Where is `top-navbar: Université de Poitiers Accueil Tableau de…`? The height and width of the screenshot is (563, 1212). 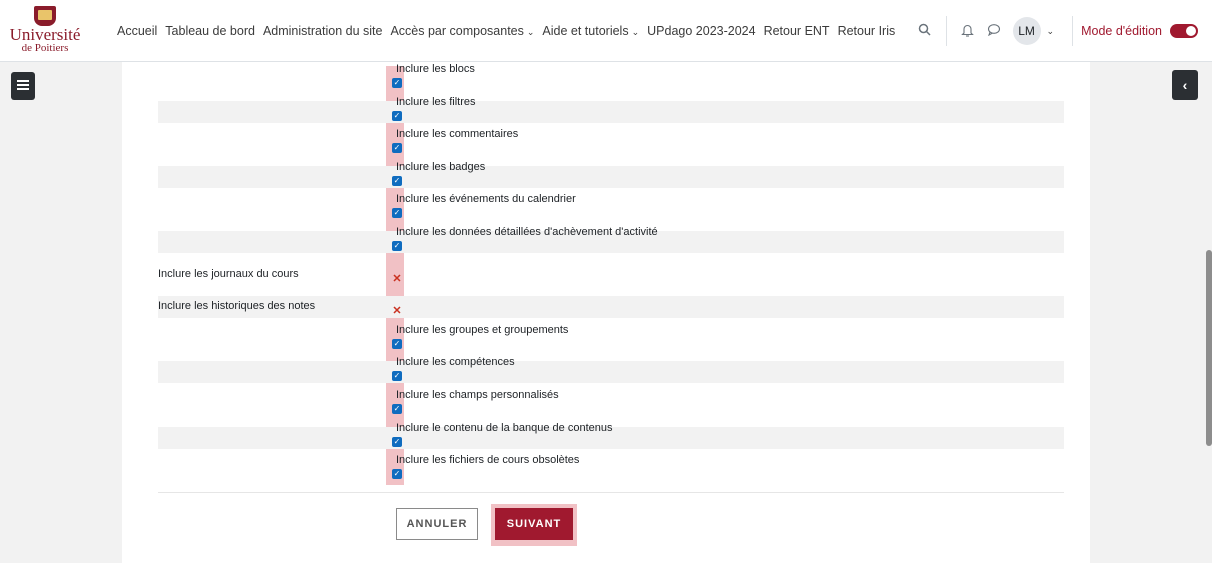
top-navbar: Université de Poitiers Accueil Tableau de… is located at coordinates (606, 31).